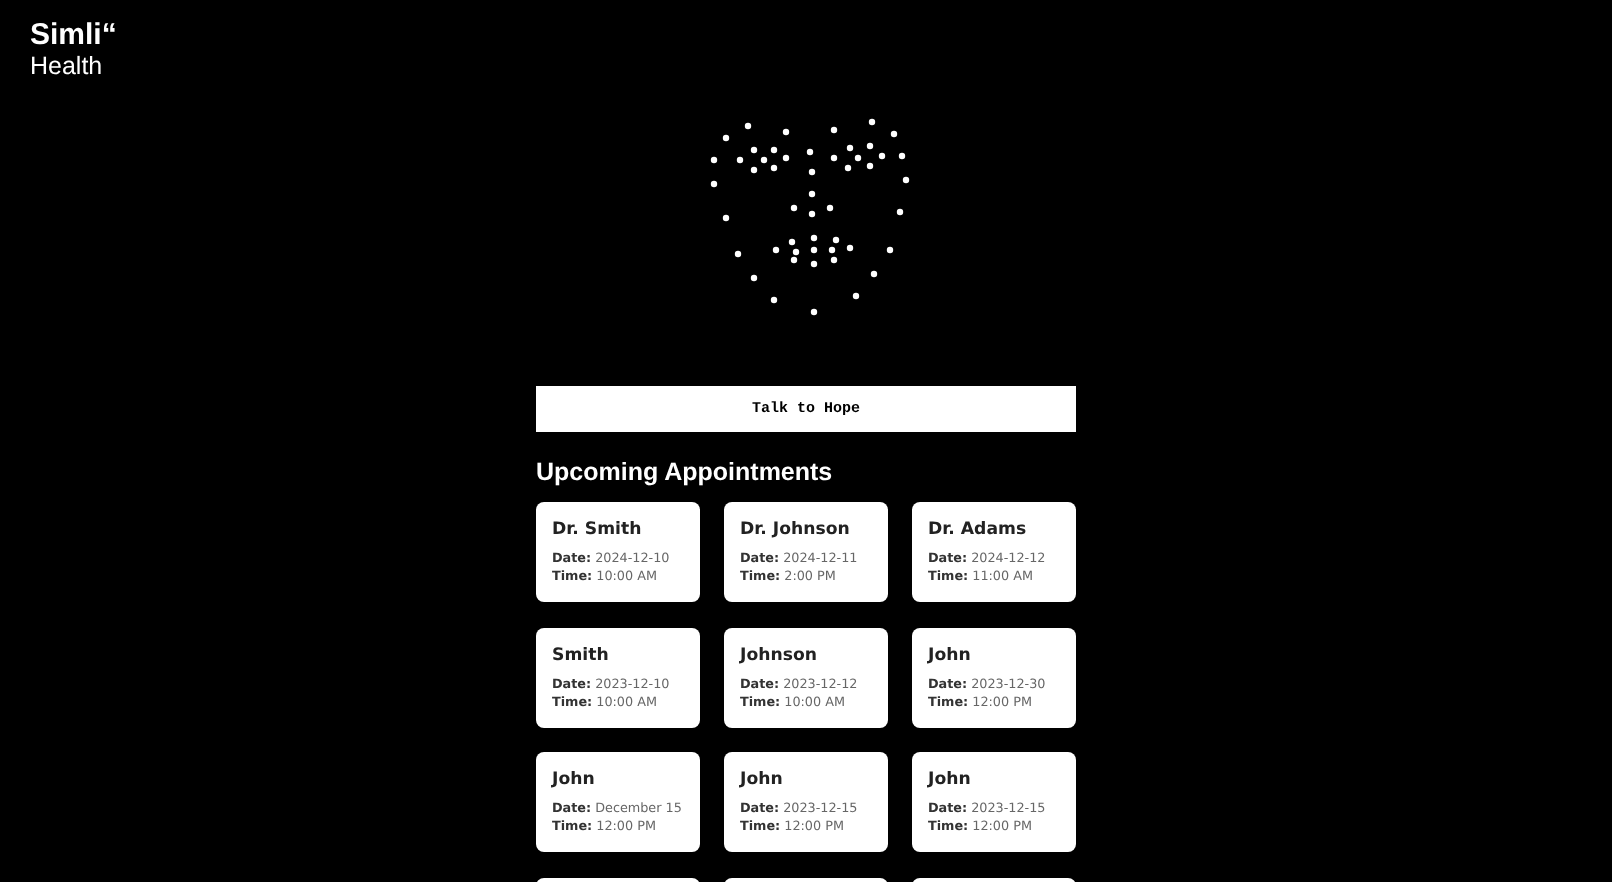 Image resolution: width=1612 pixels, height=882 pixels. What do you see at coordinates (73, 36) in the screenshot?
I see `logo-name: Simli“` at bounding box center [73, 36].